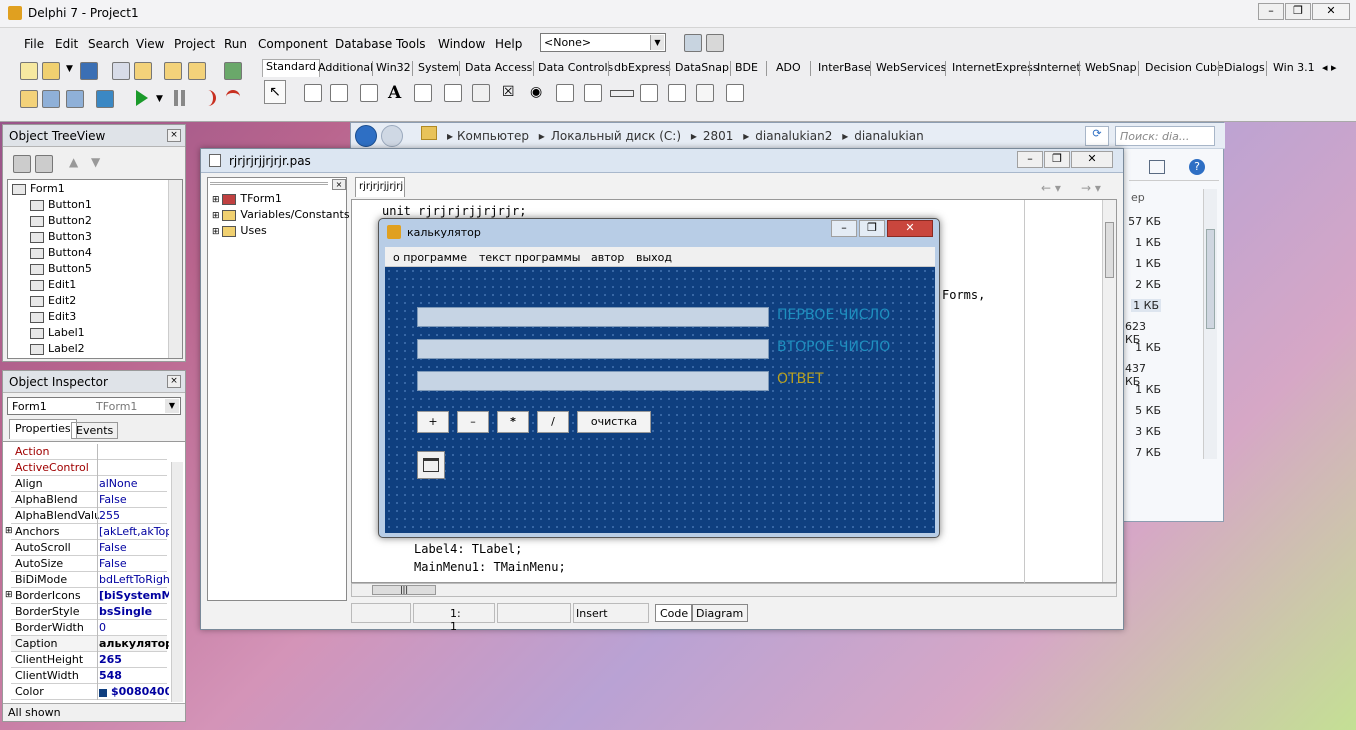 The width and height of the screenshot is (1356, 730). I want to click on edit-icon, so click(423, 93).